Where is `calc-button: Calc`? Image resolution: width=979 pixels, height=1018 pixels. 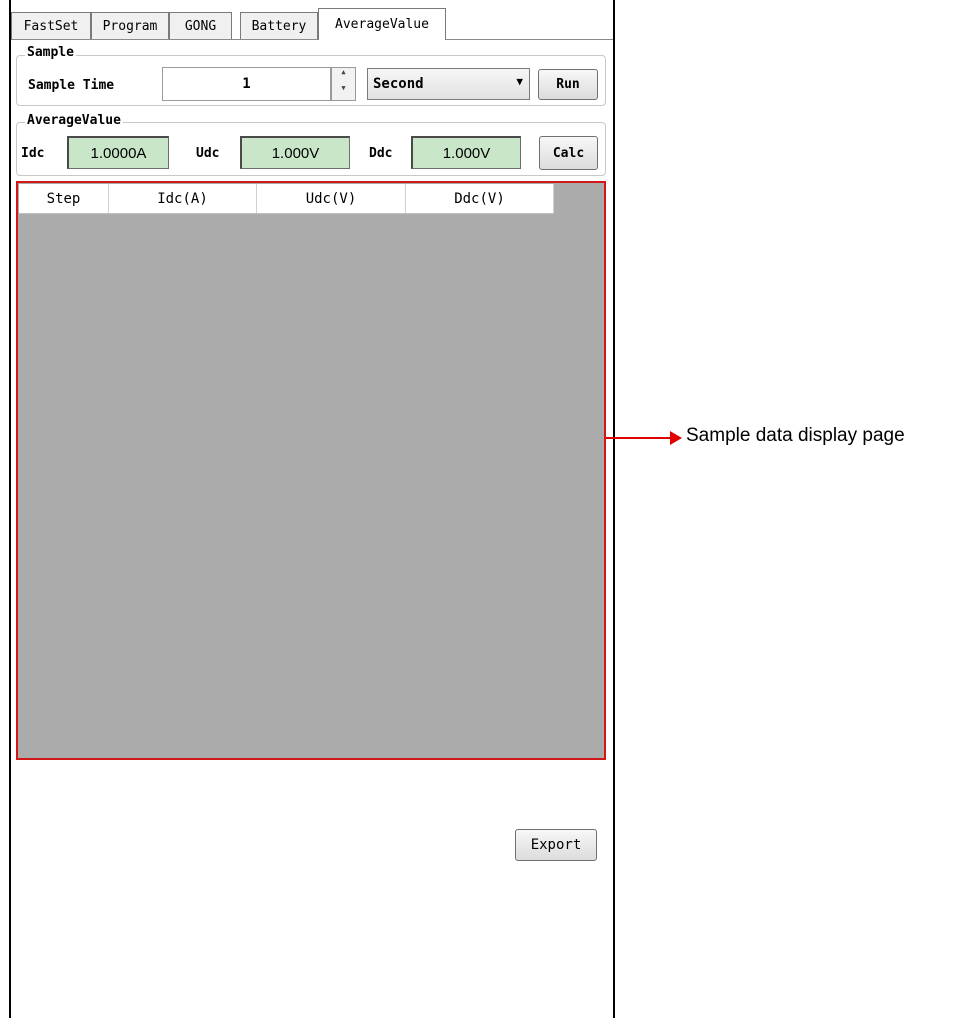 calc-button: Calc is located at coordinates (568, 153).